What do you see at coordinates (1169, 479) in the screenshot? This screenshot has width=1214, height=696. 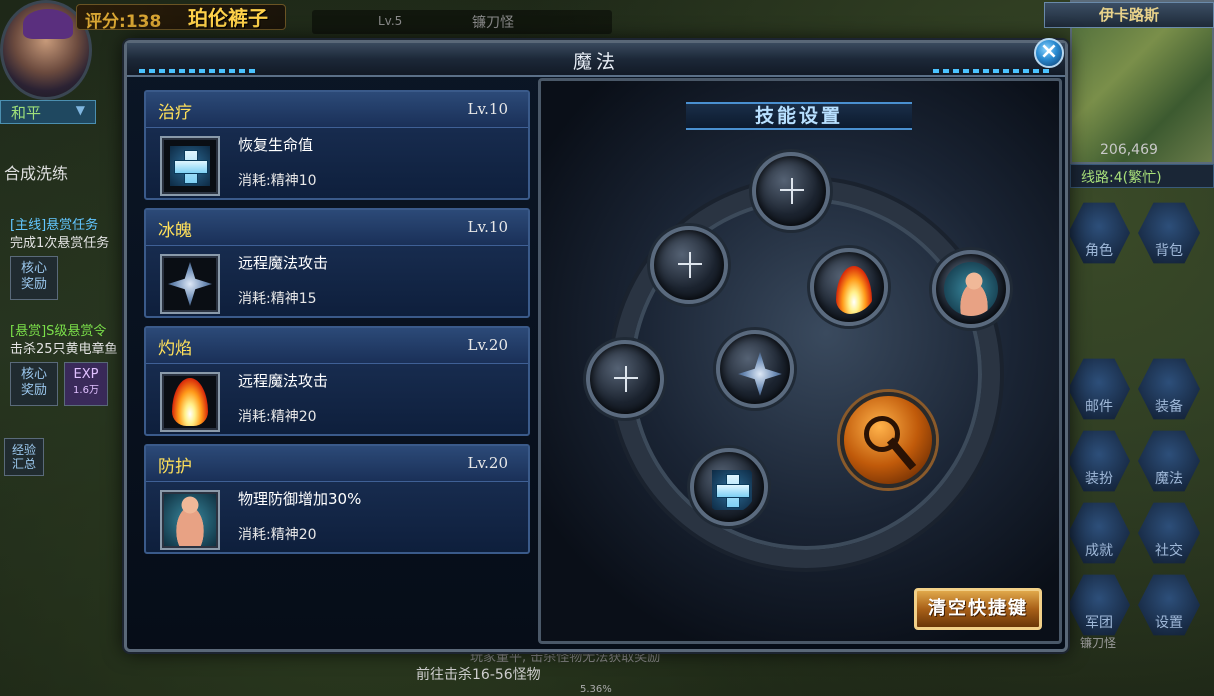 I see `menu-label: 魔法` at bounding box center [1169, 479].